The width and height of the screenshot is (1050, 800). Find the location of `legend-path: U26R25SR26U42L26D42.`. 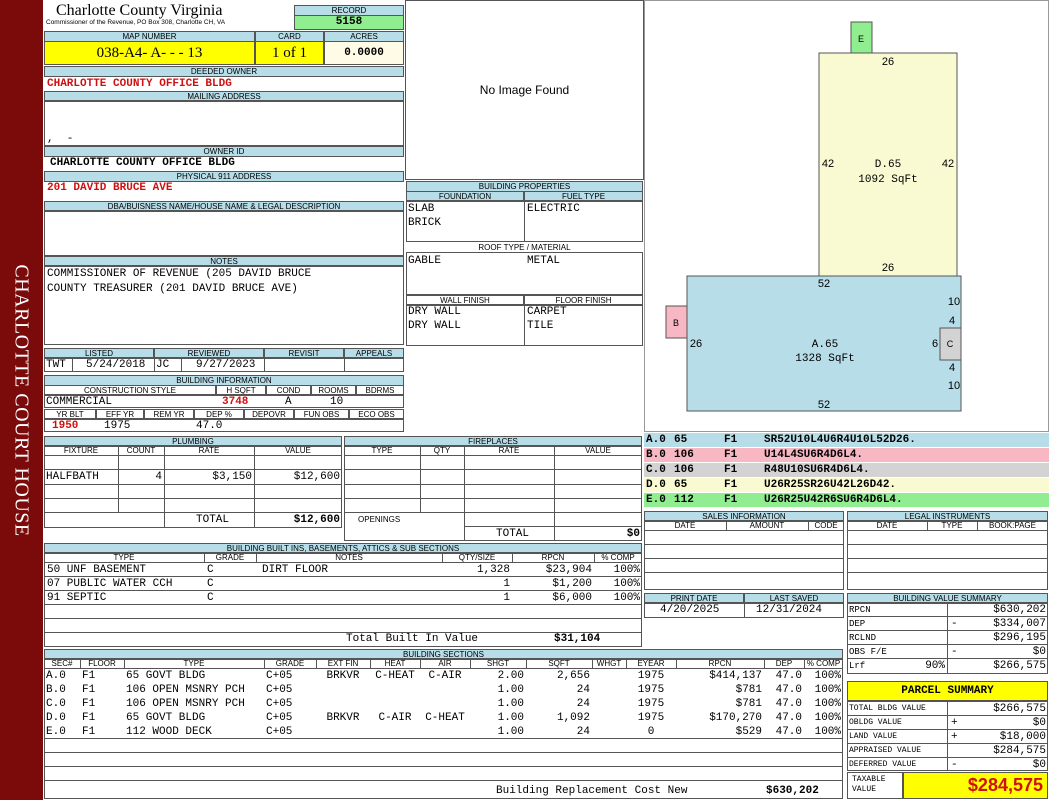

legend-path: U26R25SR26U42L26D42. is located at coordinates (830, 485).